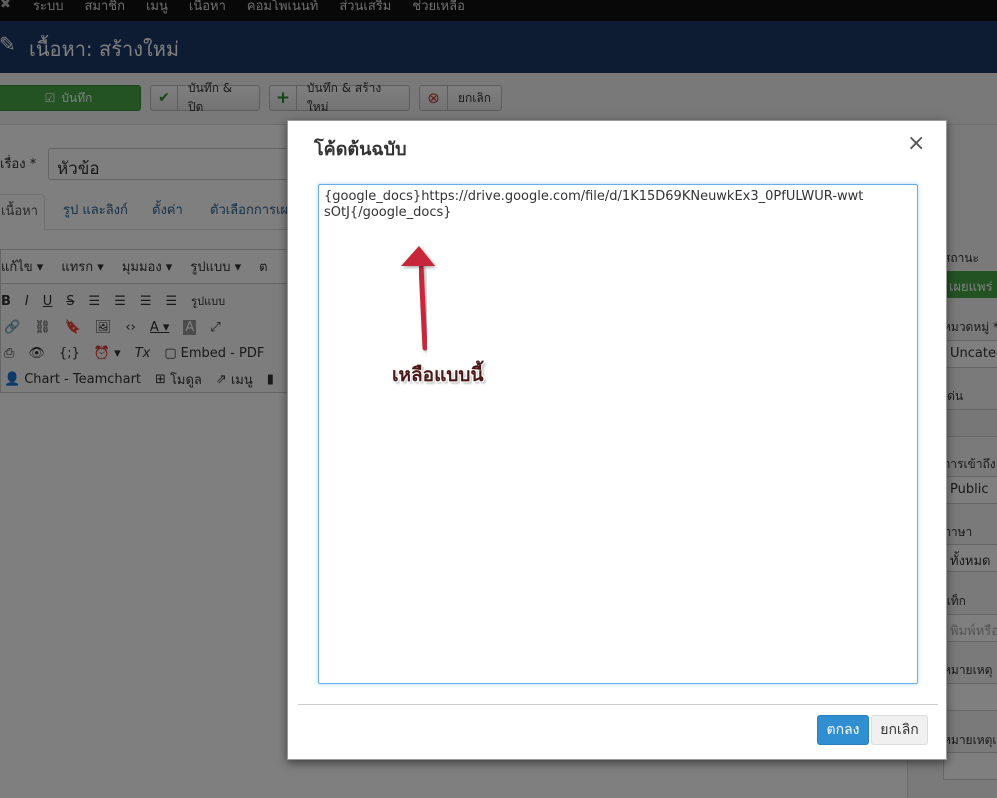 The width and height of the screenshot is (997, 798). I want to click on dialog-divider, so click(618, 704).